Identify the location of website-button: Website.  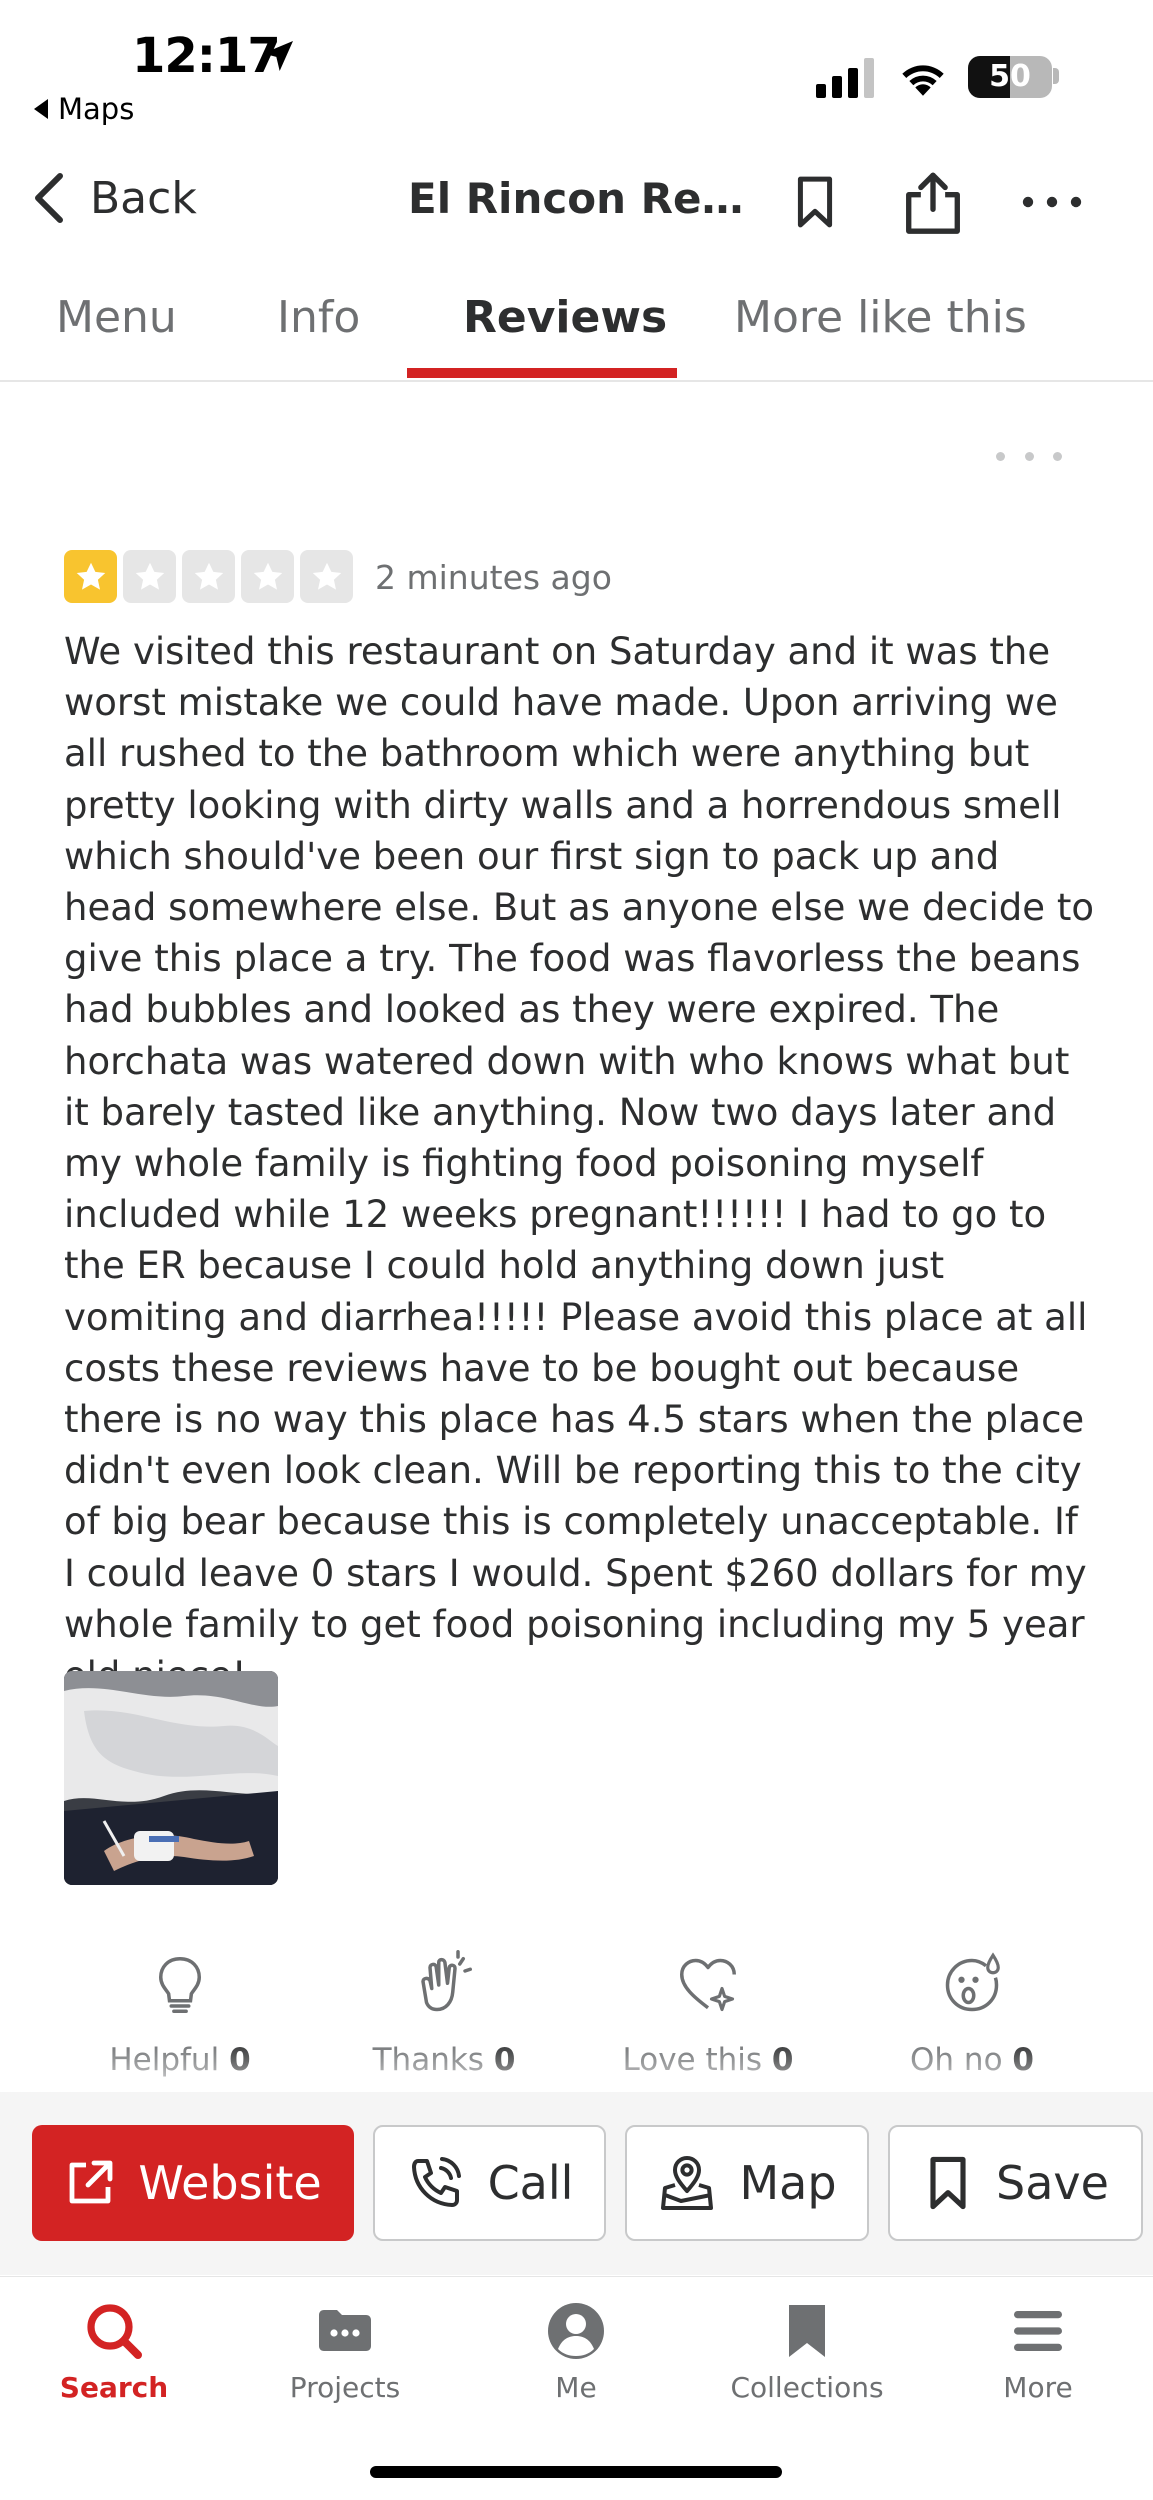
(193, 2183).